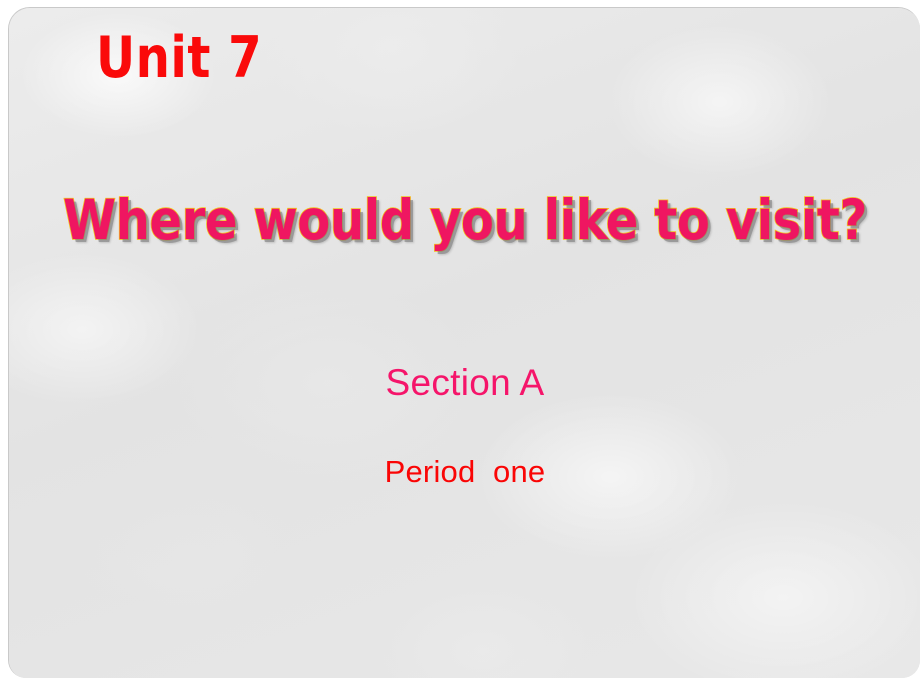  I want to click on period-label: Period one, so click(465, 471).